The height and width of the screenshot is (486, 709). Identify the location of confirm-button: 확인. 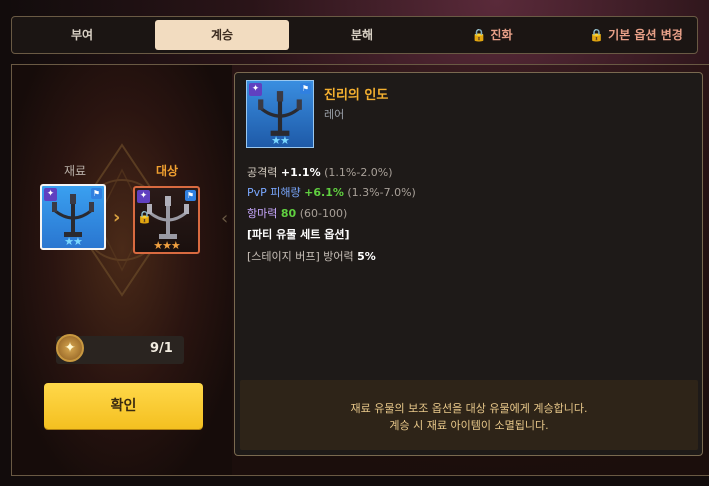
(123, 406).